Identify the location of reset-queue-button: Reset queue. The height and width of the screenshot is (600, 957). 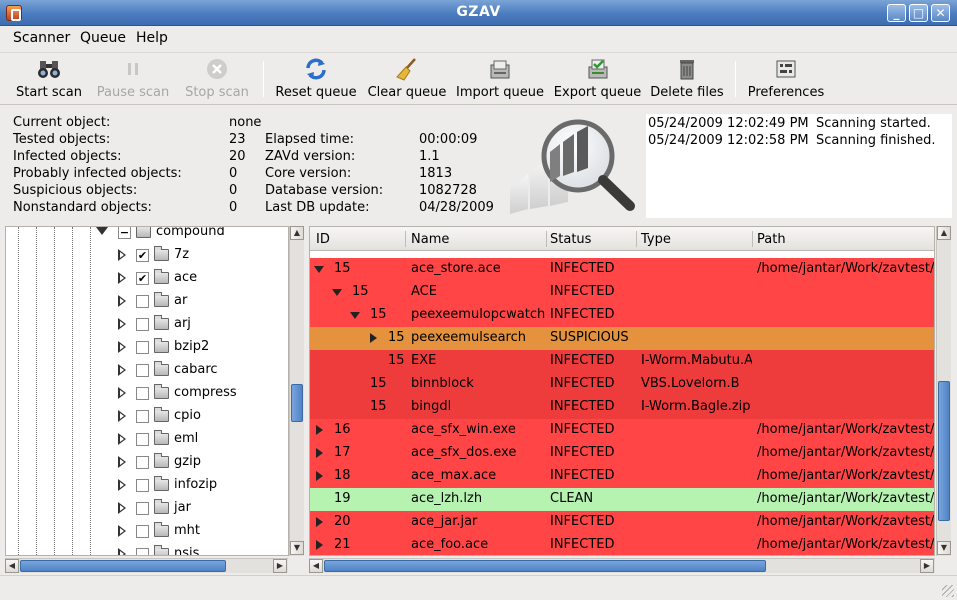
(316, 80).